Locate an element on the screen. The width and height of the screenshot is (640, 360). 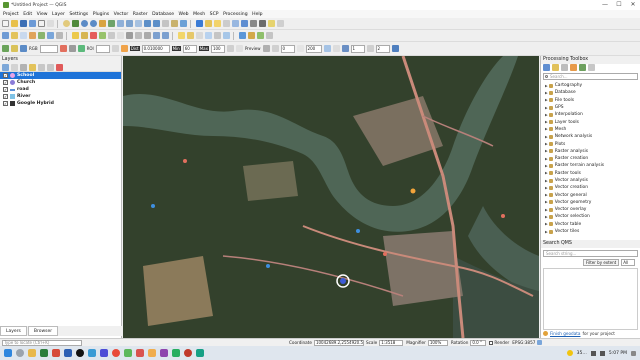
zoom-full-icon is located at coordinates (111, 23).